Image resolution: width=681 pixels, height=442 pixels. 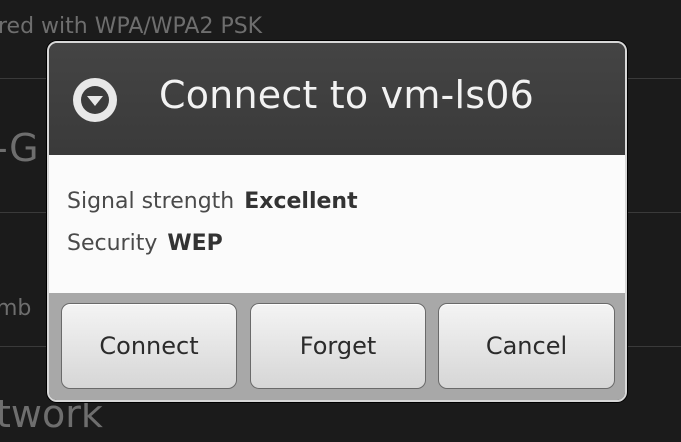 I want to click on signal-strength-label: Signal strength, so click(x=151, y=201).